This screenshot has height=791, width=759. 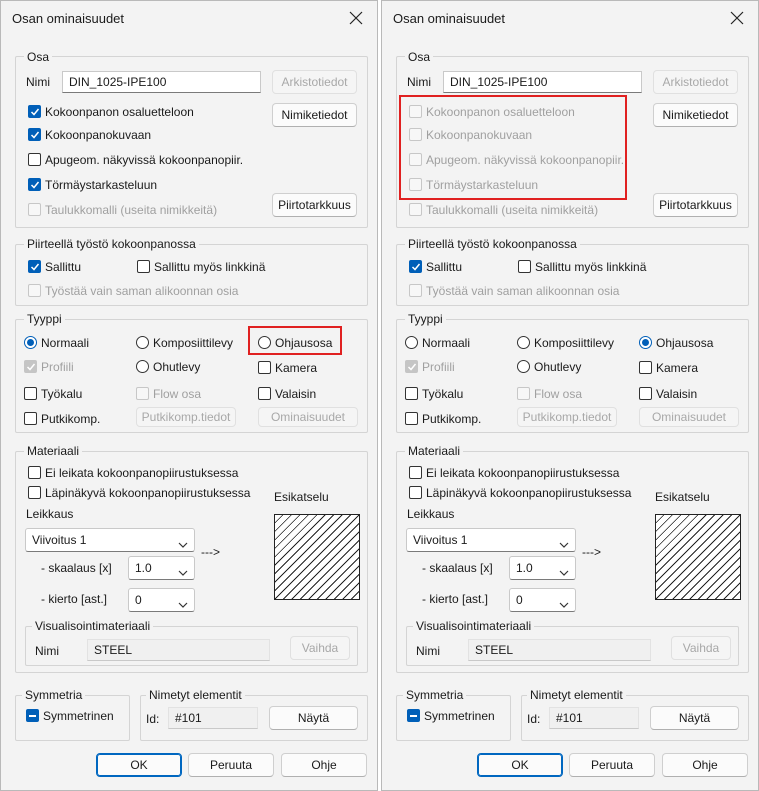 What do you see at coordinates (210, 267) in the screenshot?
I see `linkki-label: Sallittu myös linkkinä` at bounding box center [210, 267].